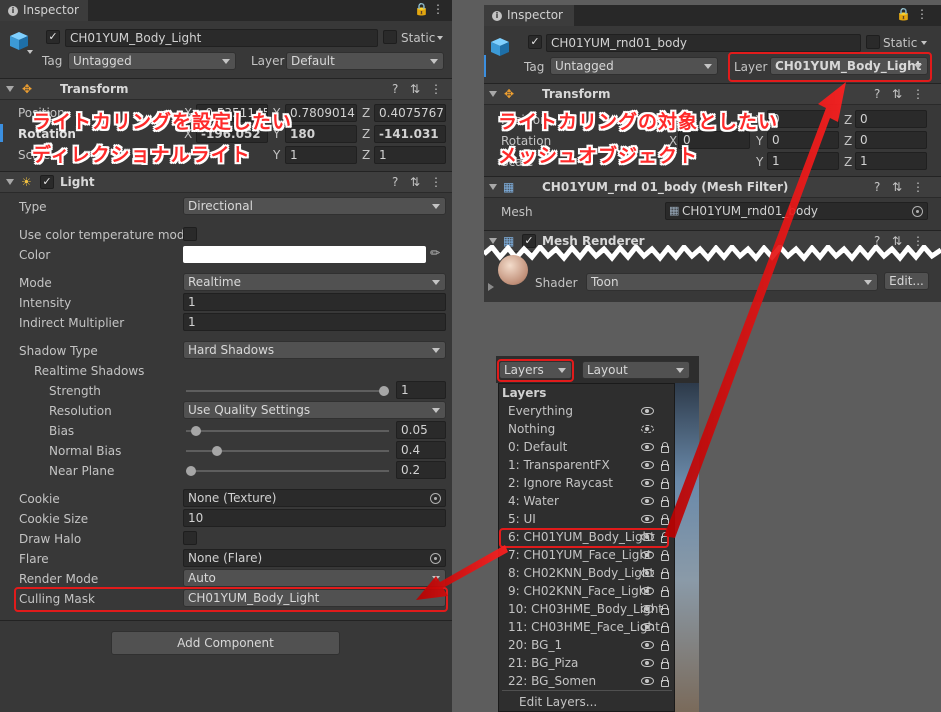 The width and height of the screenshot is (941, 712). Describe the element at coordinates (462, 572) in the screenshot. I see `arrow-to-culling-mask` at that location.